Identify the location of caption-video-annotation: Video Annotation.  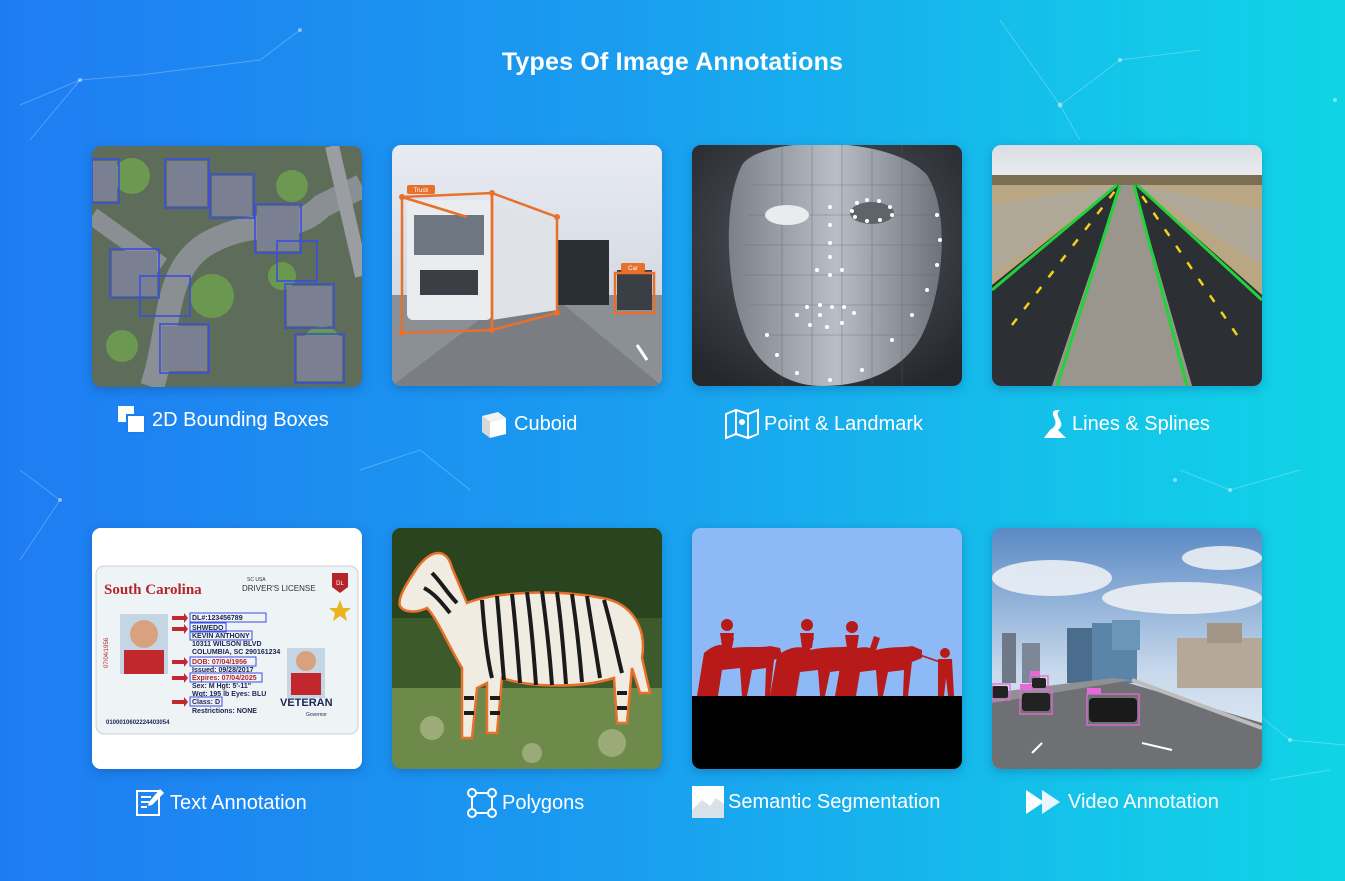
(1121, 802).